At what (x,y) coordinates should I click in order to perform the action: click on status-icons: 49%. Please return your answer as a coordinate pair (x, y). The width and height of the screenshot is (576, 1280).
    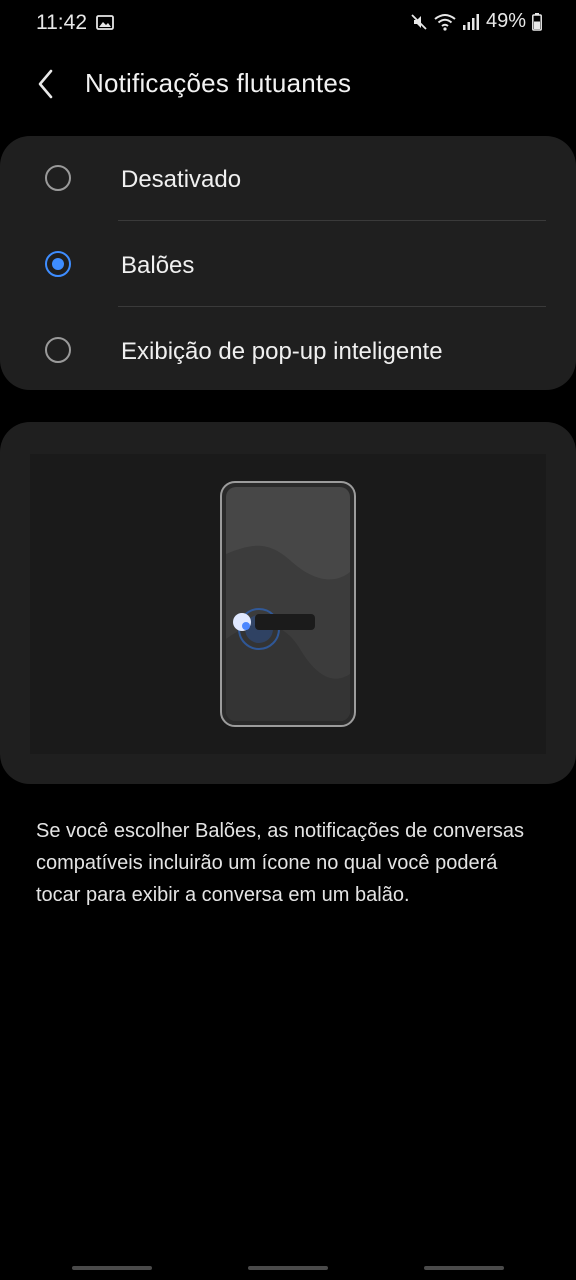
    Looking at the image, I should click on (476, 21).